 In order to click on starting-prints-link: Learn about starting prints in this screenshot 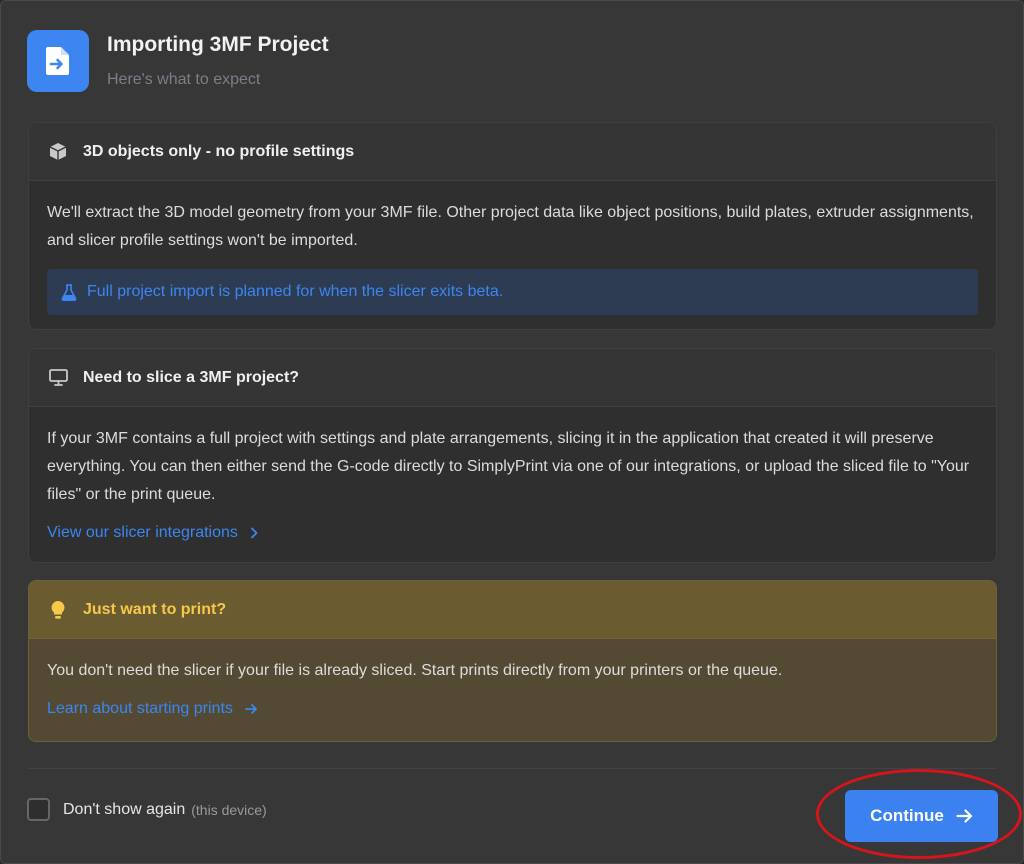, I will do `click(152, 709)`.